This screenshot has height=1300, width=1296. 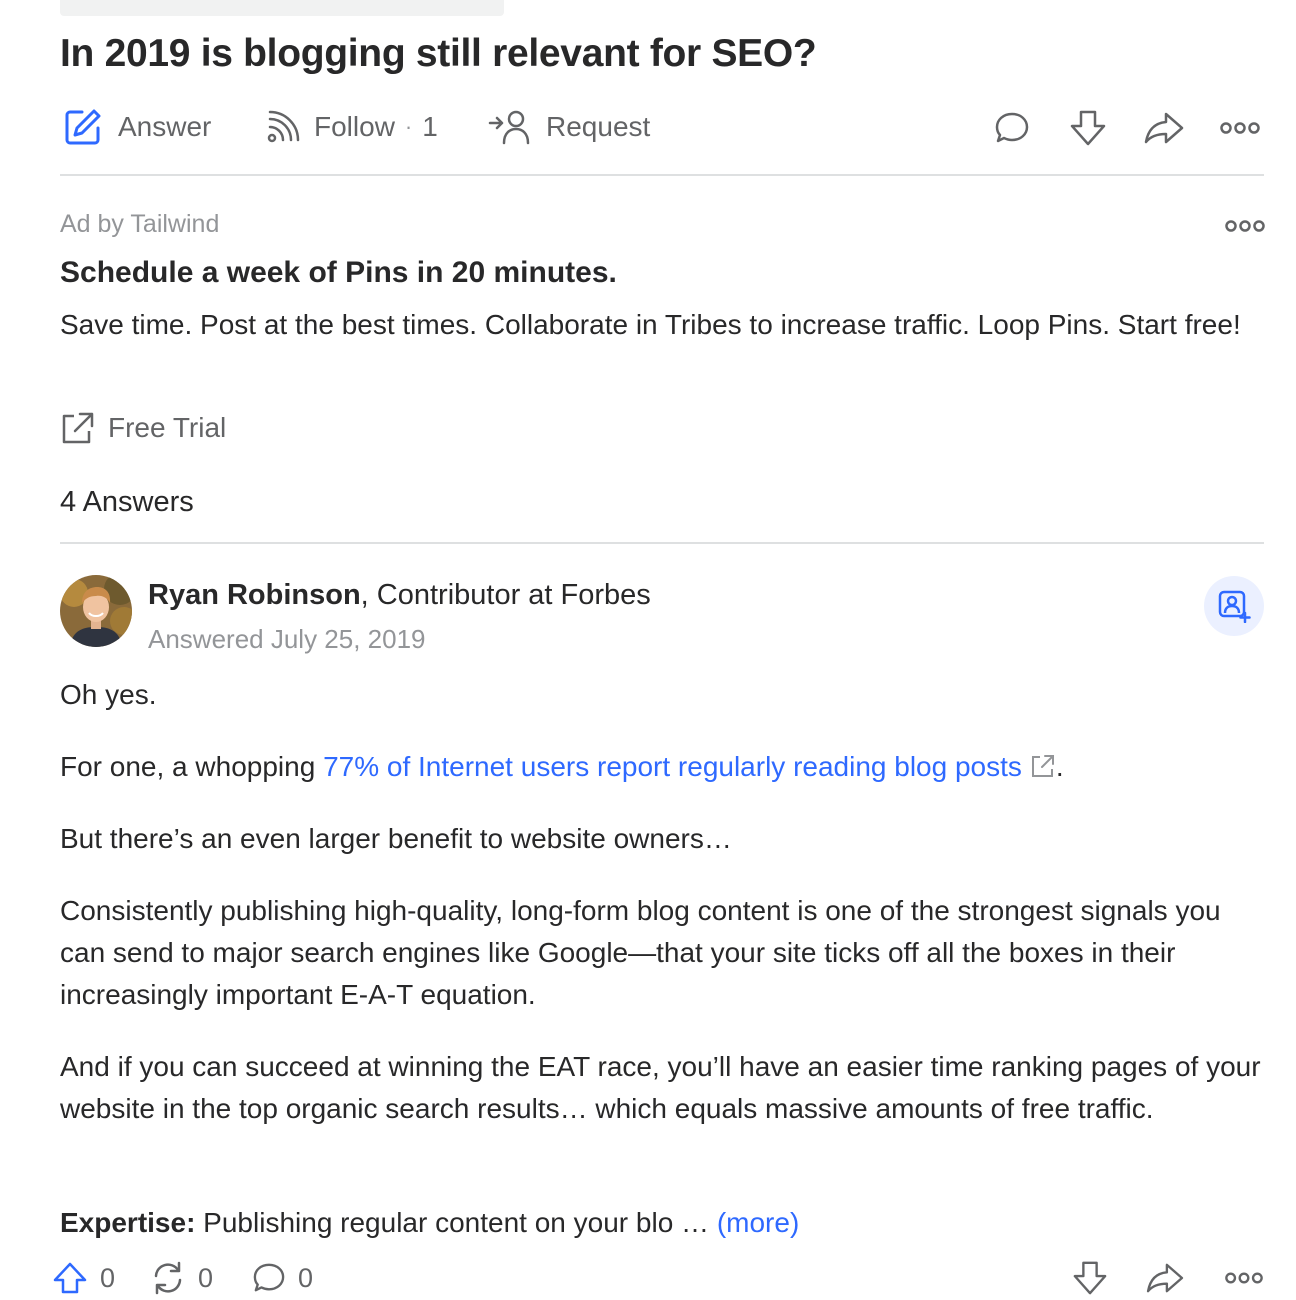 I want to click on answers-count: 4 Answers, so click(x=127, y=502).